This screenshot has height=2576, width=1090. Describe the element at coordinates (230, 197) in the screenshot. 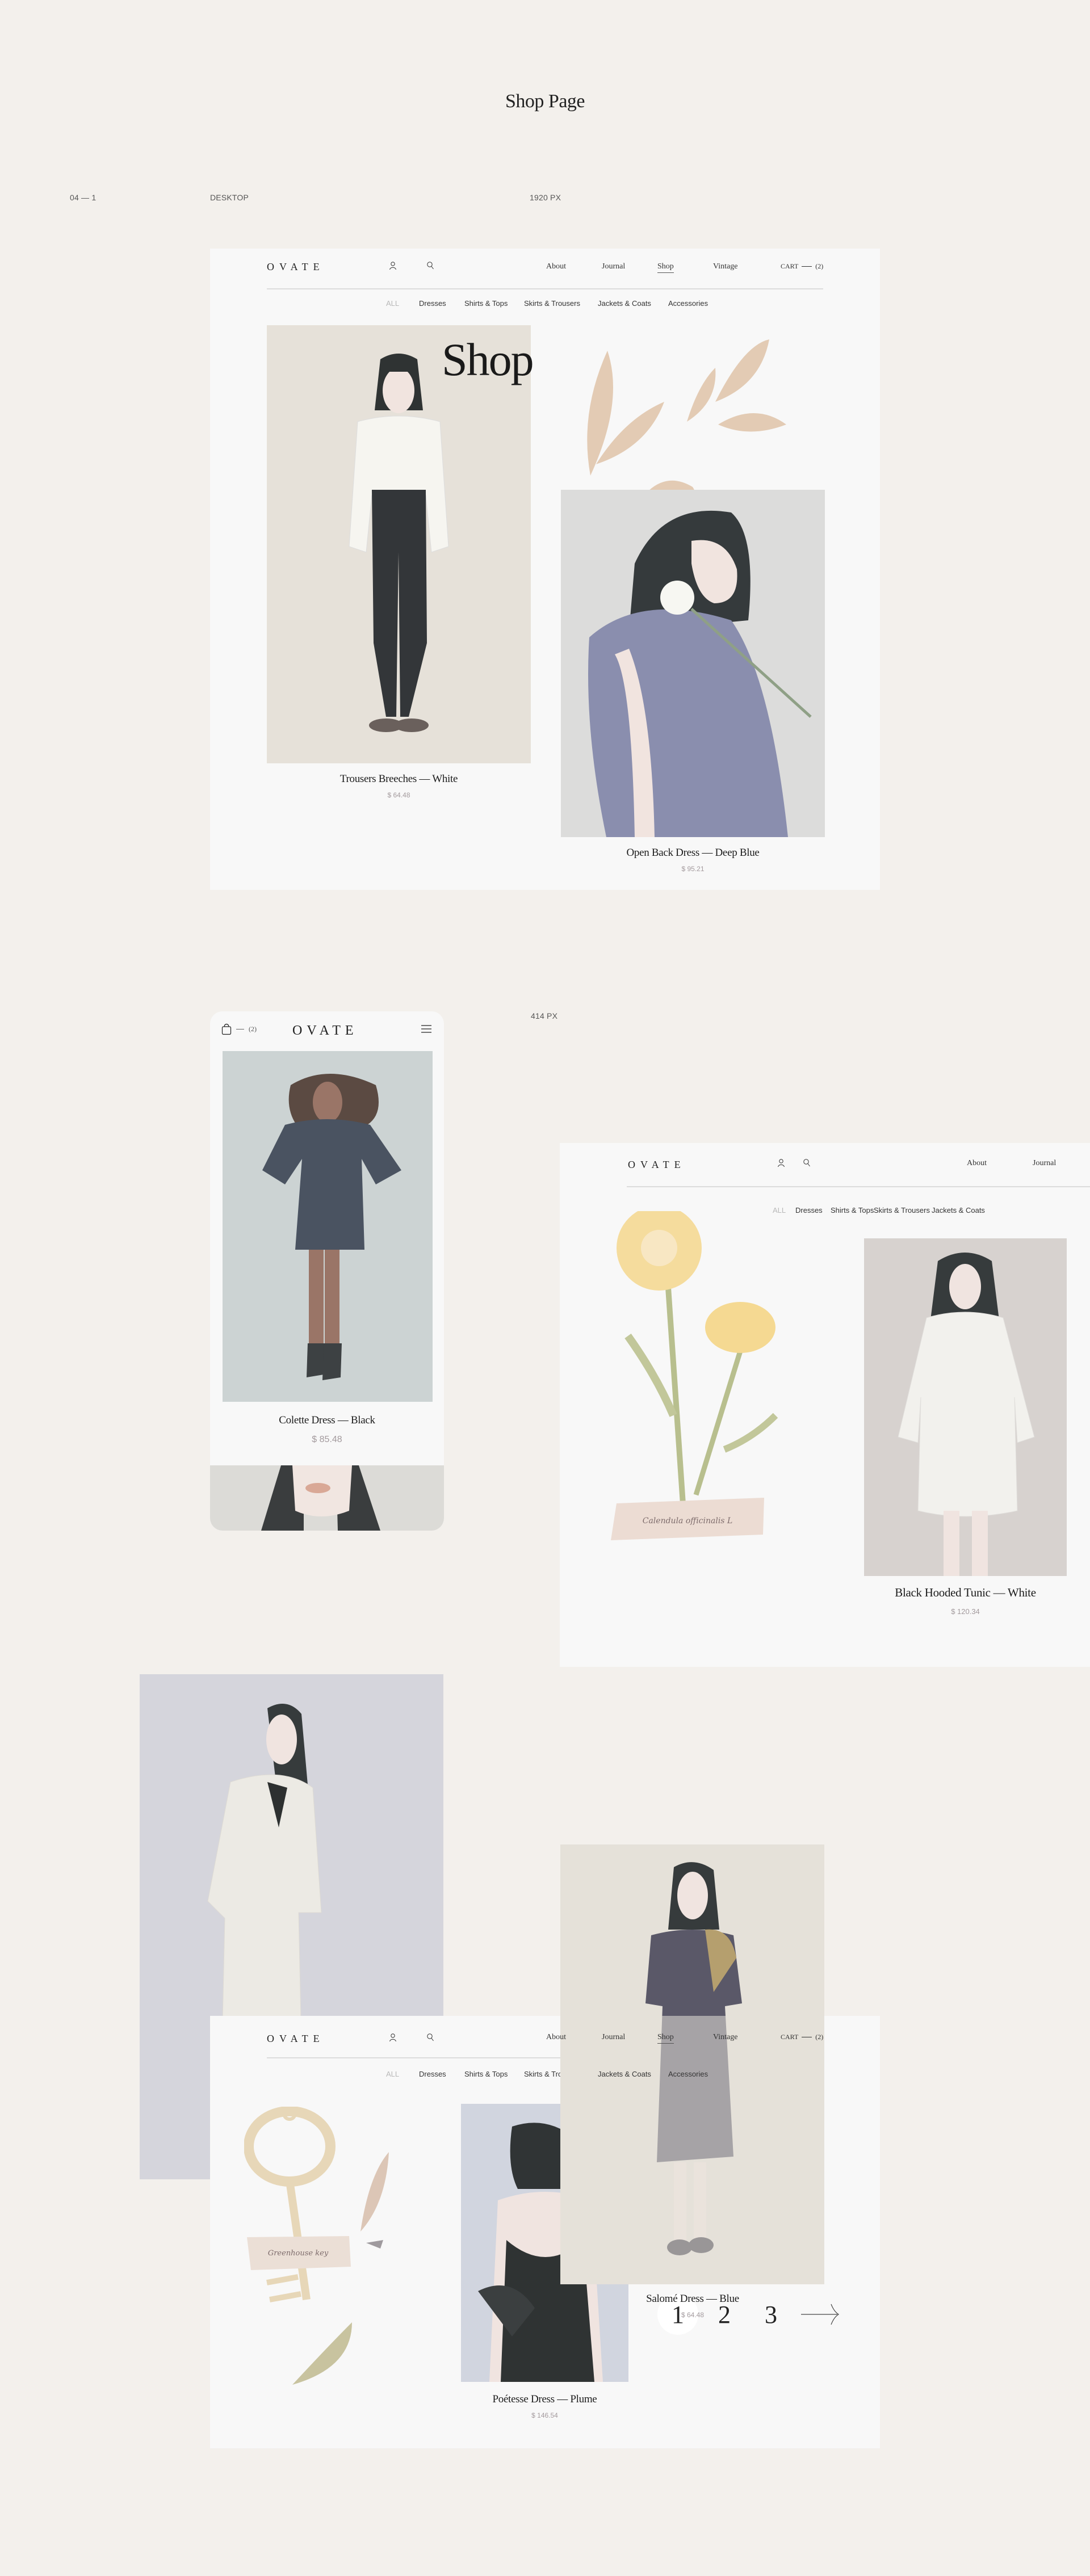

I see `desktop-label: DESKTOP` at that location.